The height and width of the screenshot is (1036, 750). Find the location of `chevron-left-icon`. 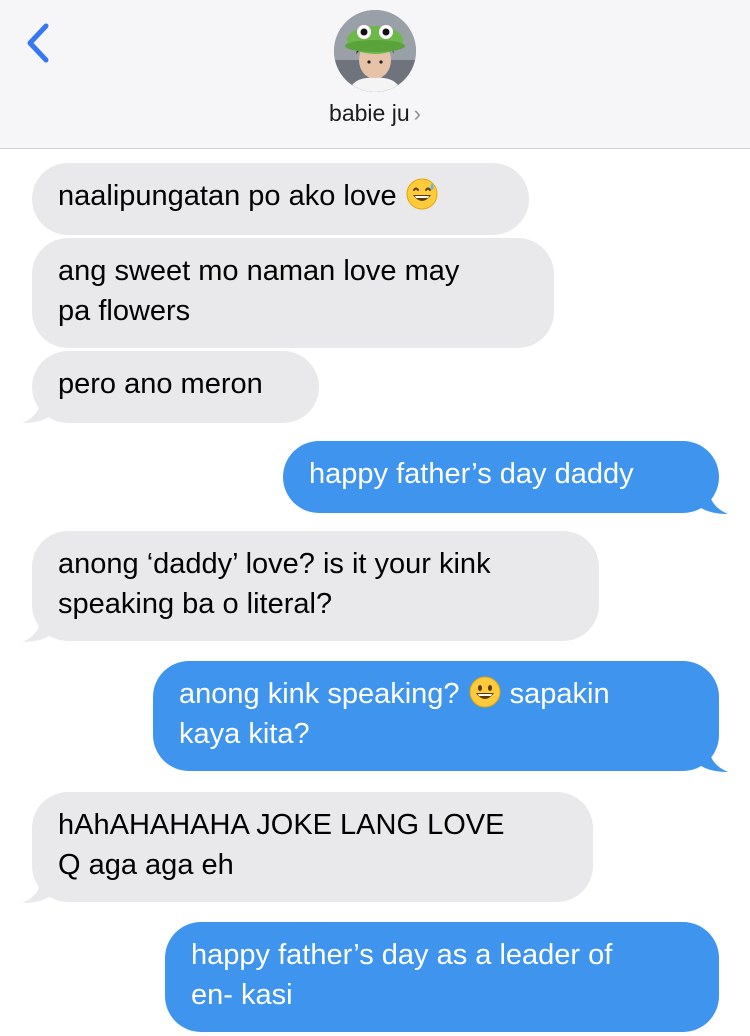

chevron-left-icon is located at coordinates (38, 43).